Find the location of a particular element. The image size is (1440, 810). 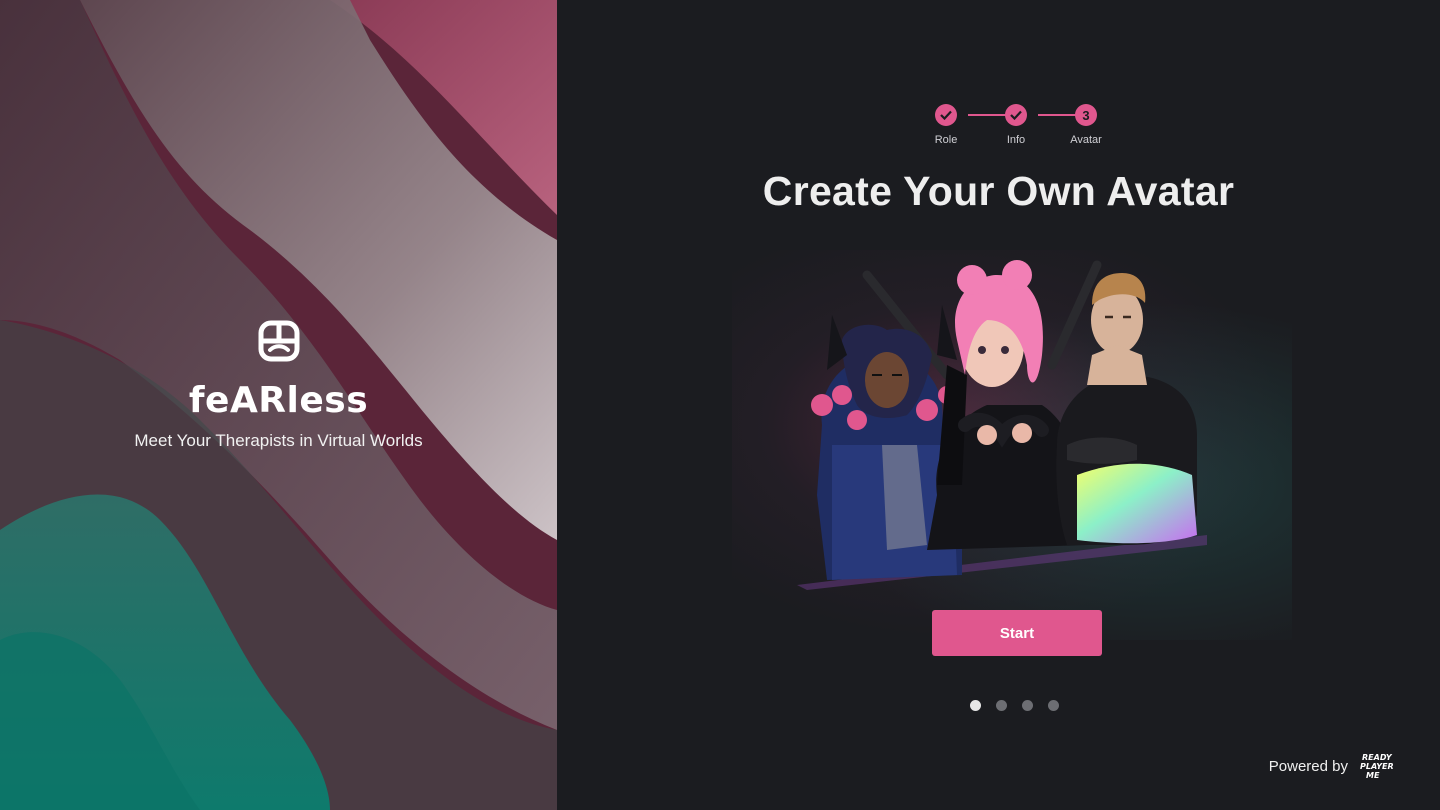

progress-stepper: Role Info 3 Avatar is located at coordinates (1014, 126).